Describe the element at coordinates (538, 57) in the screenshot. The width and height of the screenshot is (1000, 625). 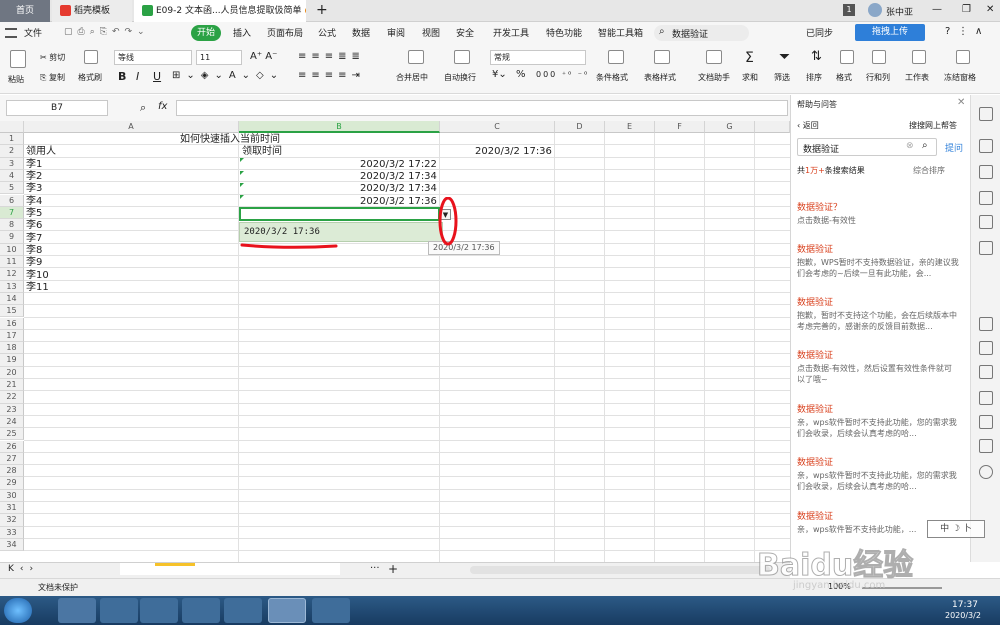
I see `number-format-select: 常规` at that location.